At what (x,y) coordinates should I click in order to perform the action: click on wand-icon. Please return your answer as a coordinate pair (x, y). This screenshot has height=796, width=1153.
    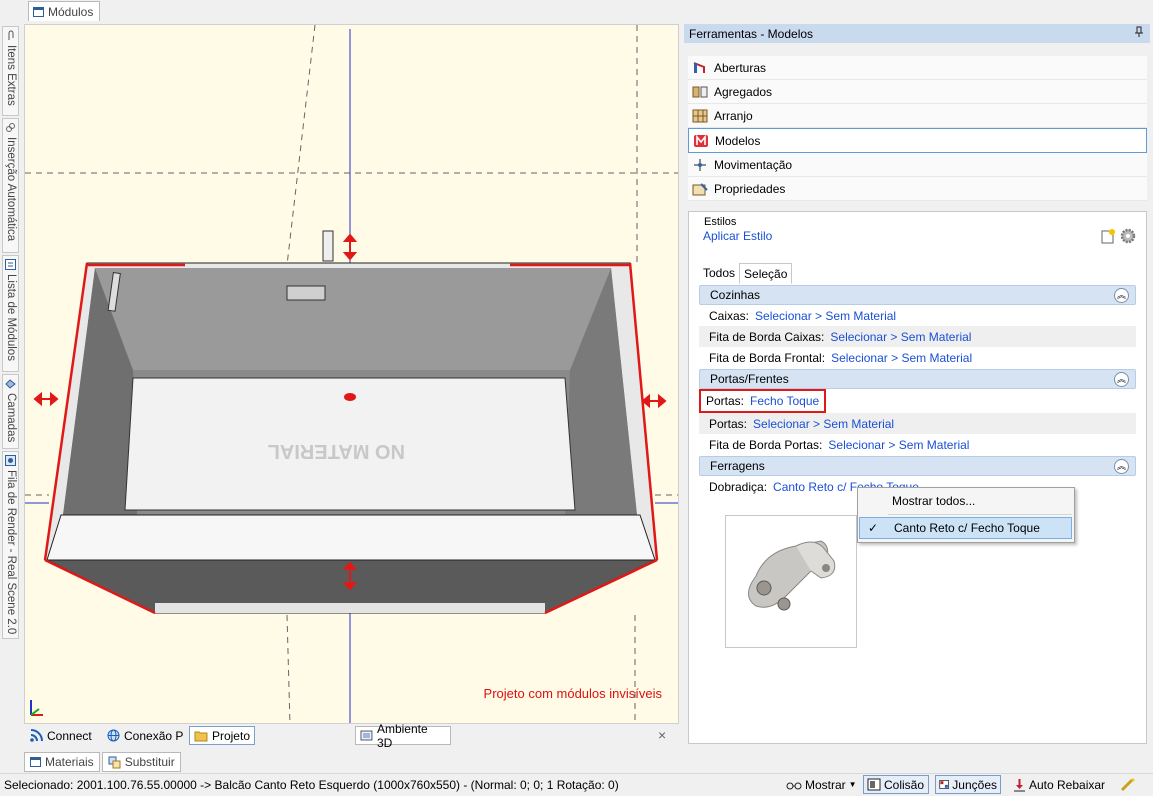
    Looking at the image, I should click on (1128, 784).